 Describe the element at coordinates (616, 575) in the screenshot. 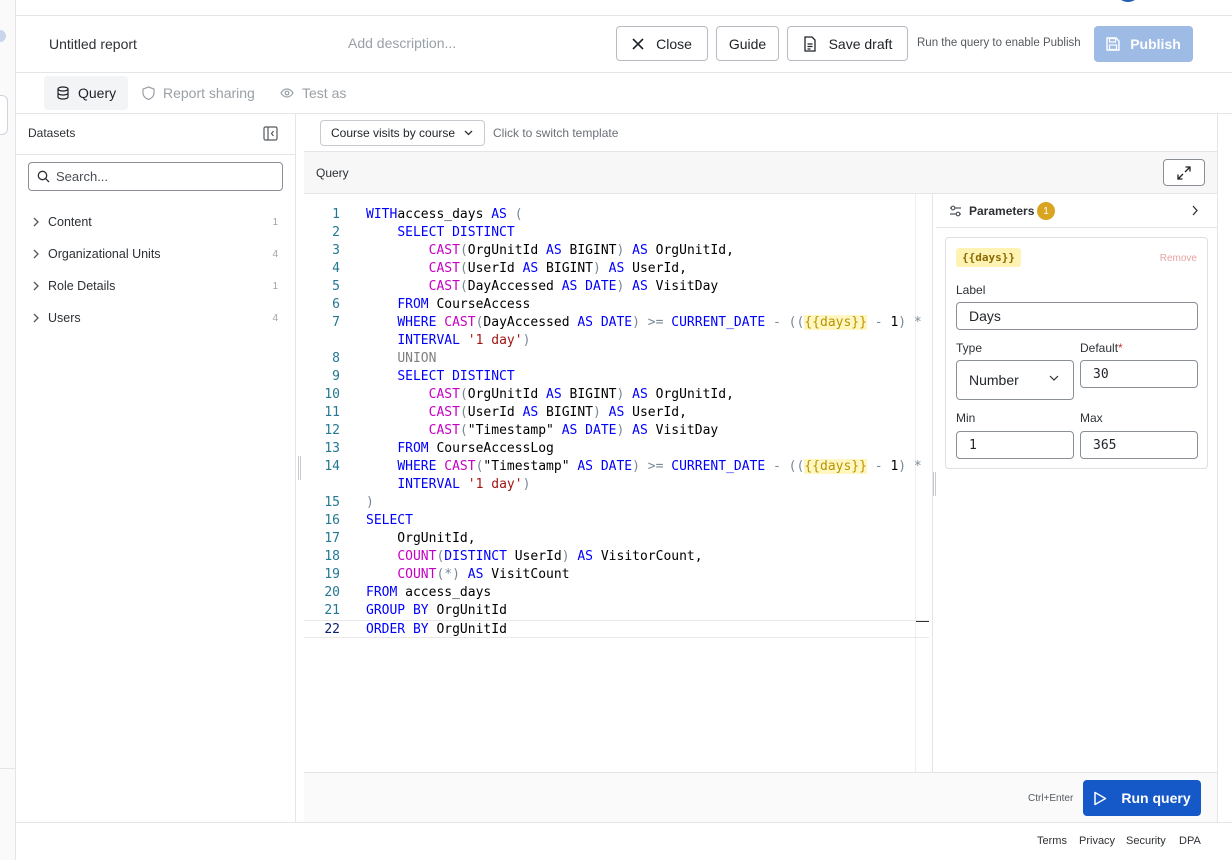

I see `code-line: 19 COUNT(*) AS VisitCount` at that location.